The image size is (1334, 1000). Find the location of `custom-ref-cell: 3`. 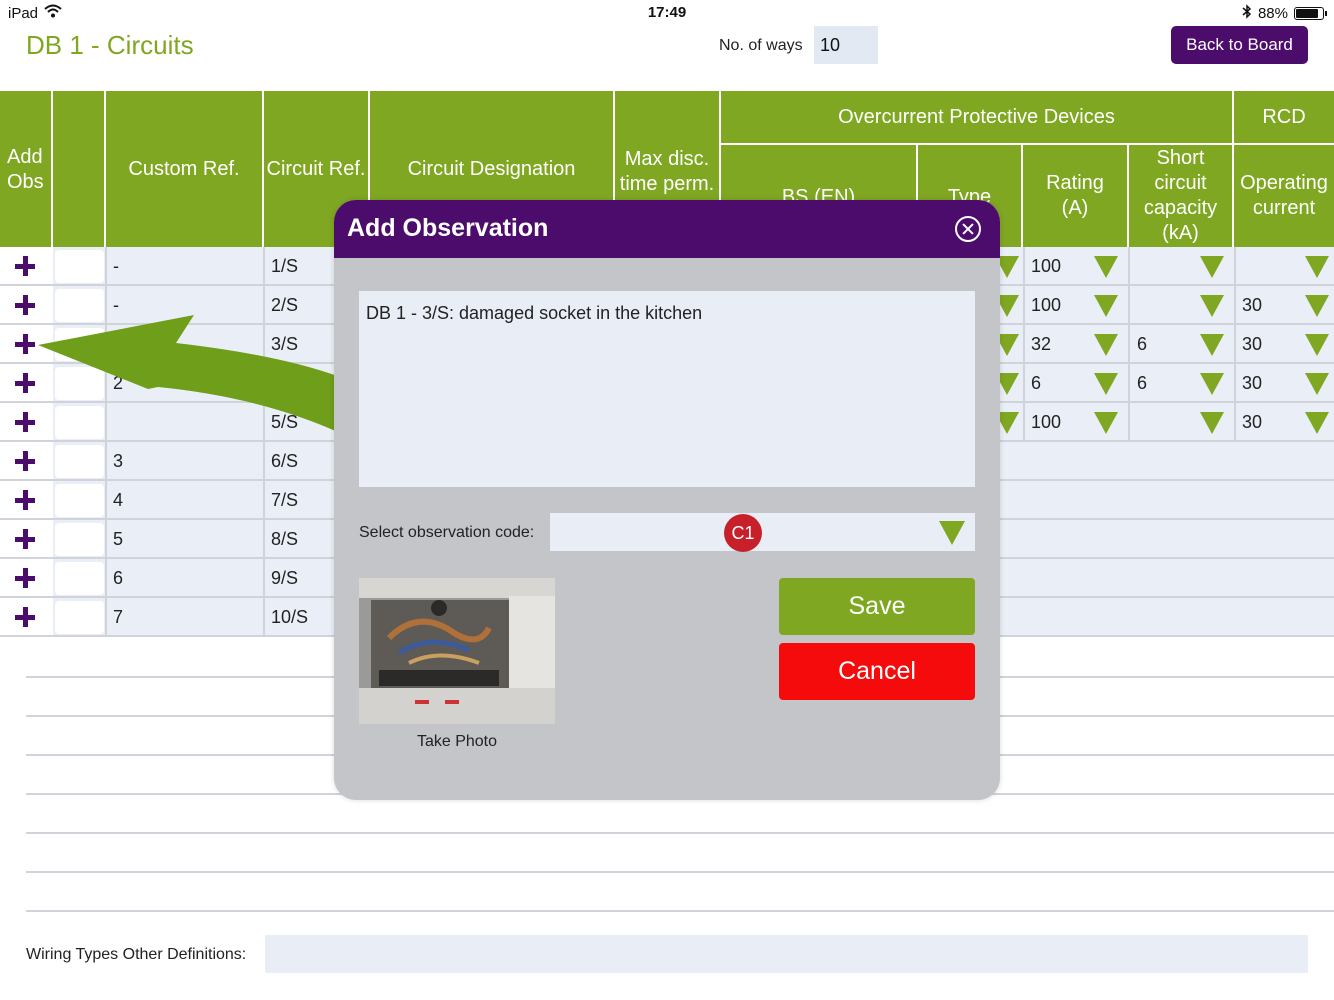

custom-ref-cell: 3 is located at coordinates (118, 461).